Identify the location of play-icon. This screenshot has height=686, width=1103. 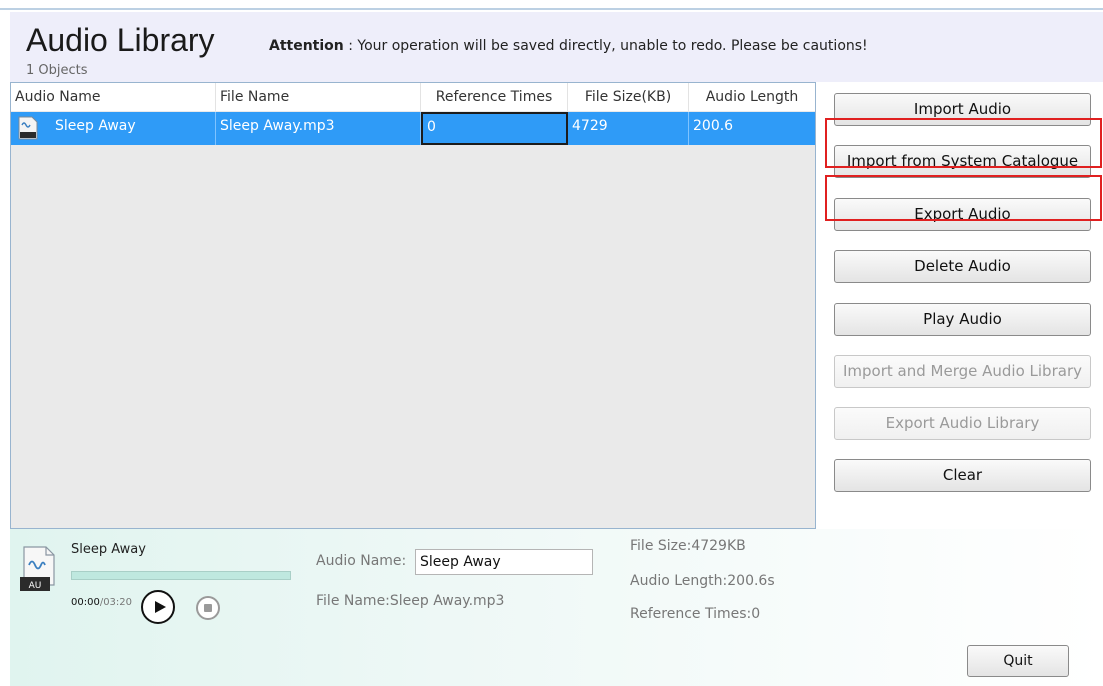
(160, 607).